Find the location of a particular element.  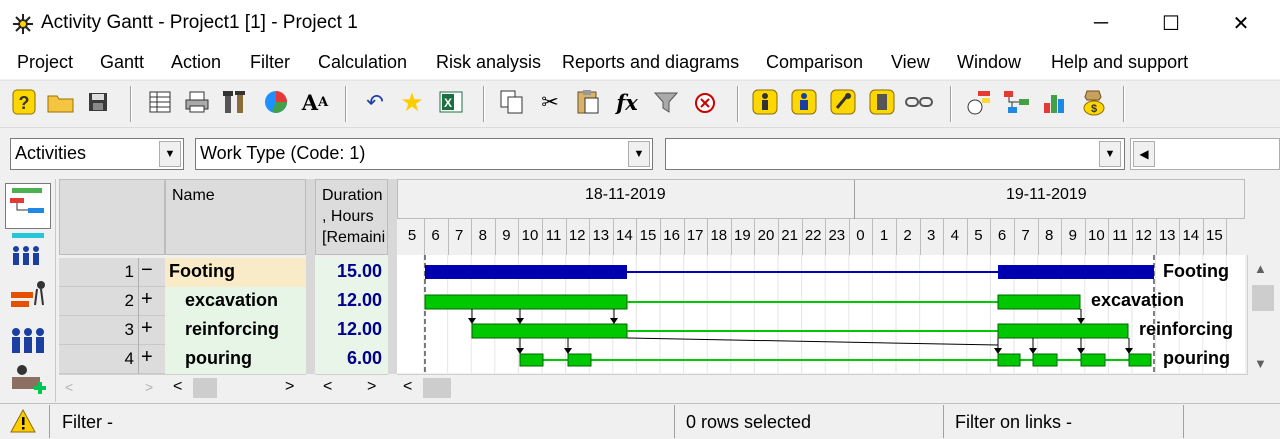

gantt-hscroll-thumb is located at coordinates (437, 388).